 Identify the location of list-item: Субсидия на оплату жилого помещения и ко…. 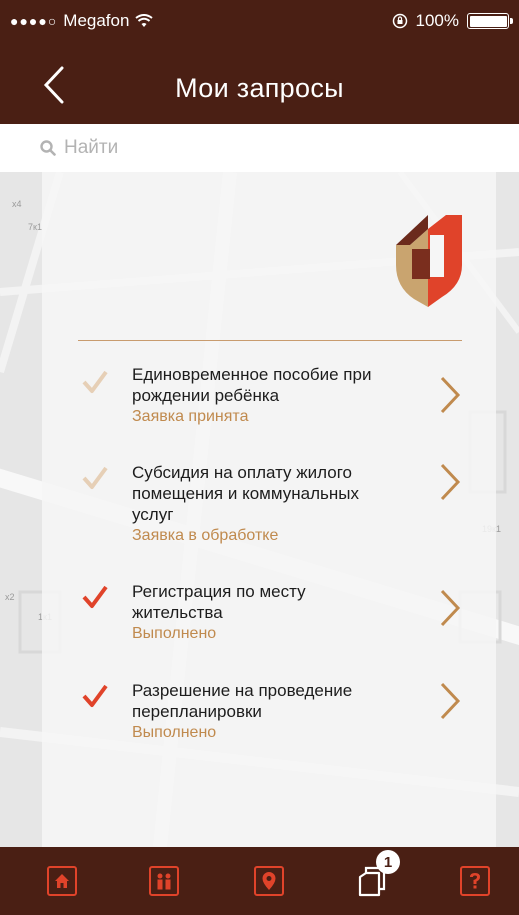
(269, 505).